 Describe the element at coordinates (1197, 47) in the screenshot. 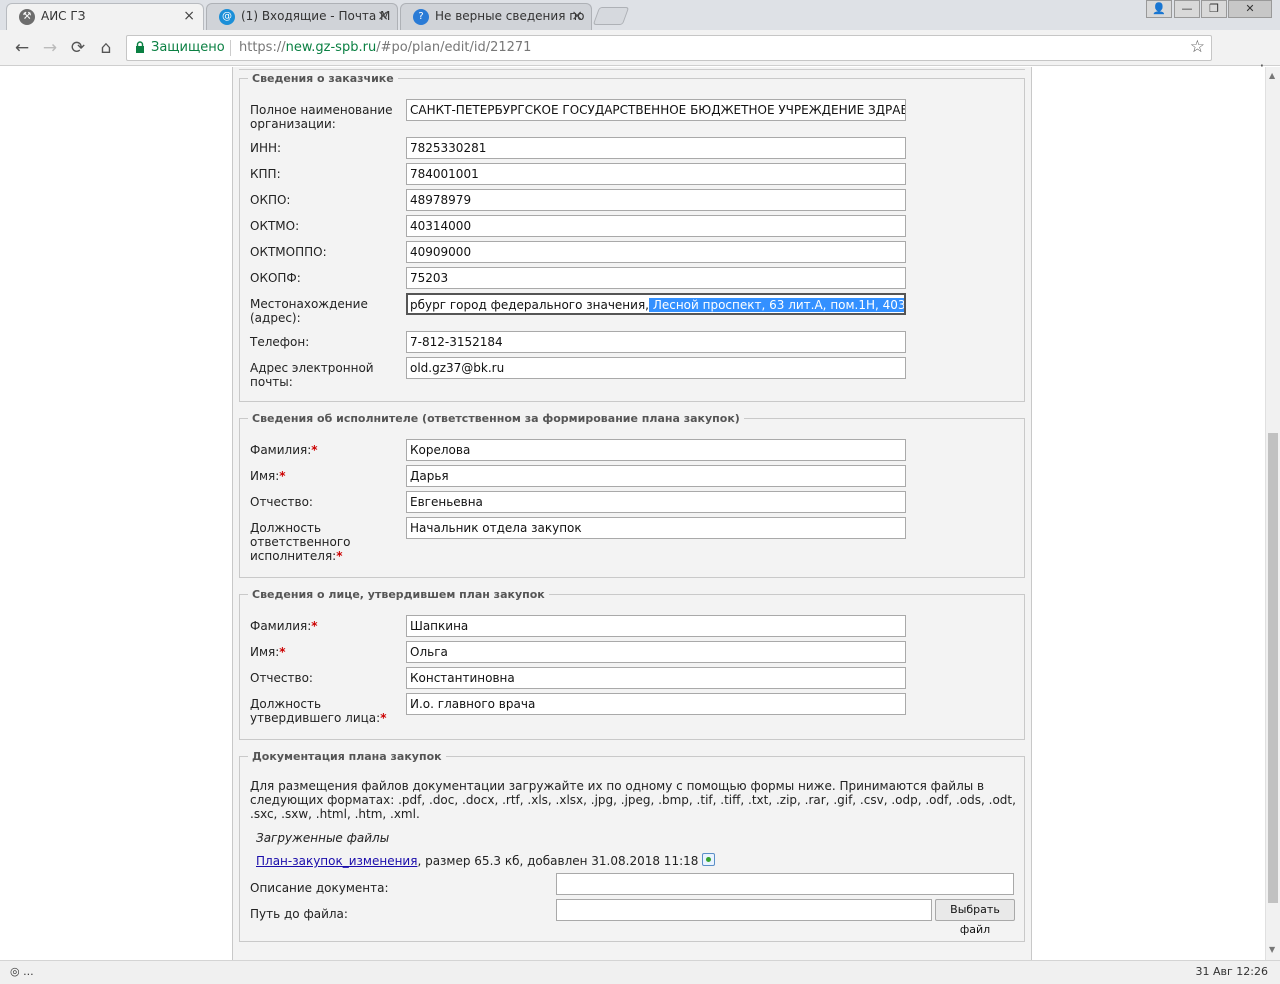

I see `bookmark-star-icon: ☆` at that location.